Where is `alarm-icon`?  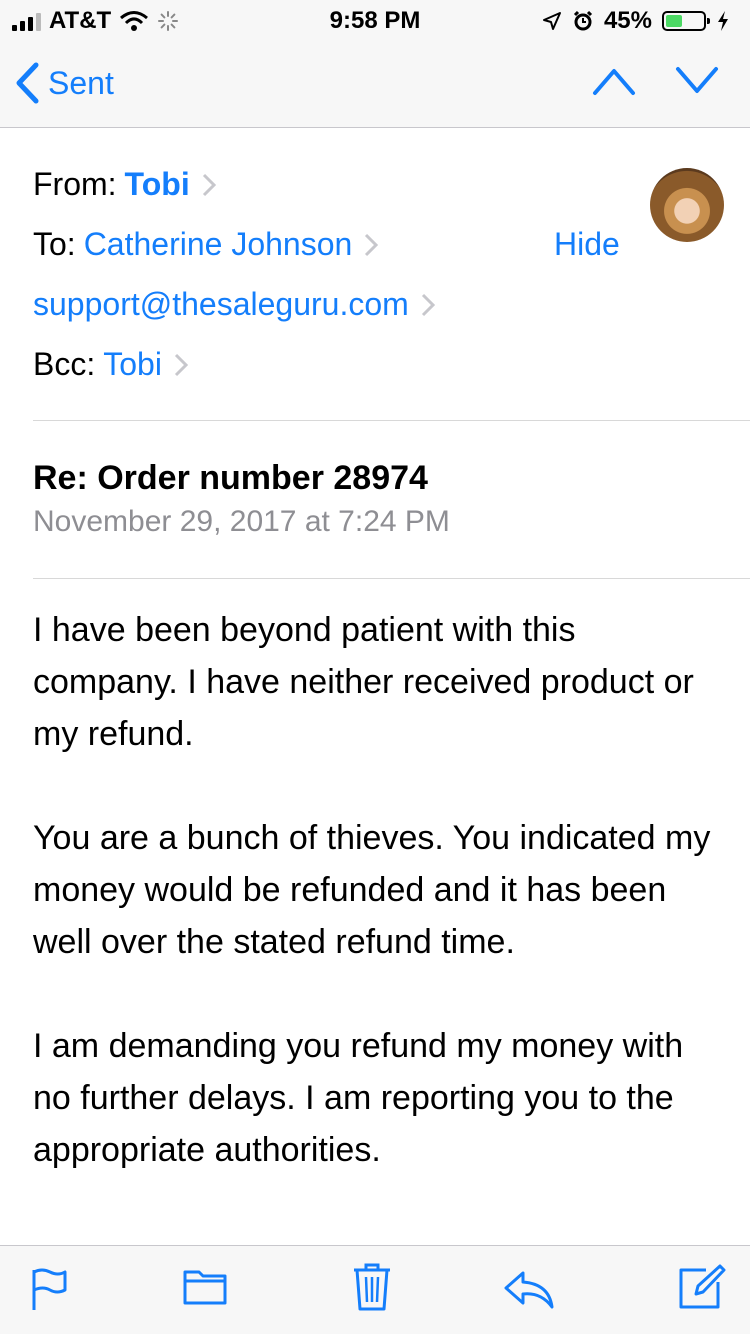
alarm-icon is located at coordinates (583, 20).